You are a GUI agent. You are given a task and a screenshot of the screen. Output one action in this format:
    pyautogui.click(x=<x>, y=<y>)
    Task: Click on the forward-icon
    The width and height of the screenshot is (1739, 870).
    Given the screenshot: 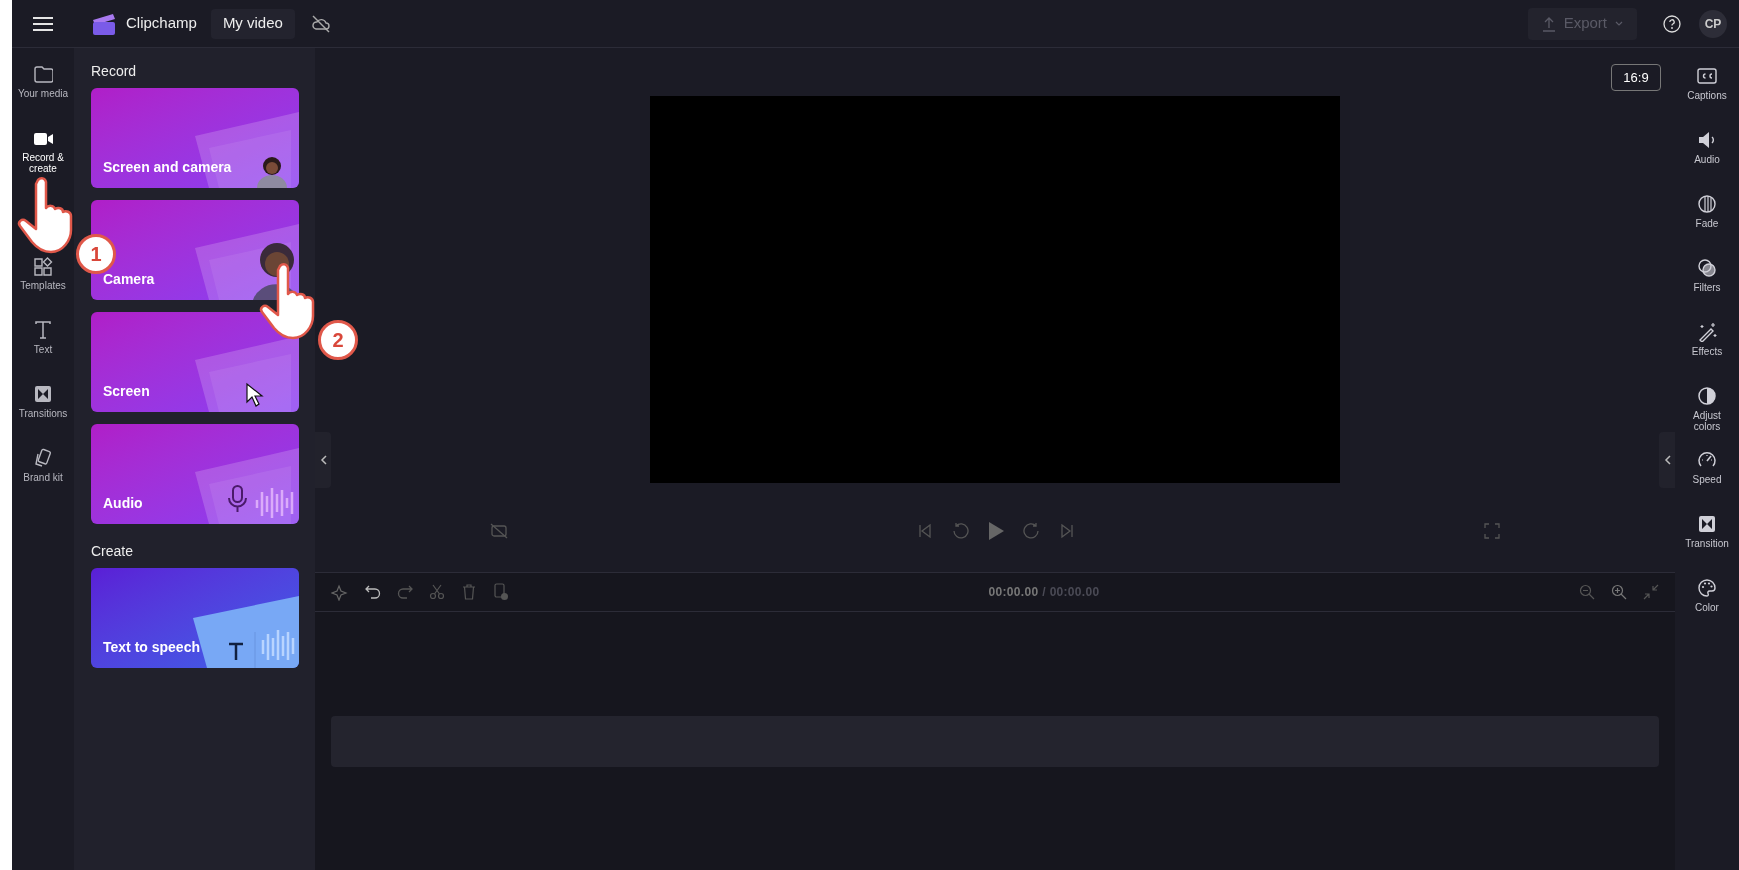 What is the action you would take?
    pyautogui.click(x=1032, y=531)
    